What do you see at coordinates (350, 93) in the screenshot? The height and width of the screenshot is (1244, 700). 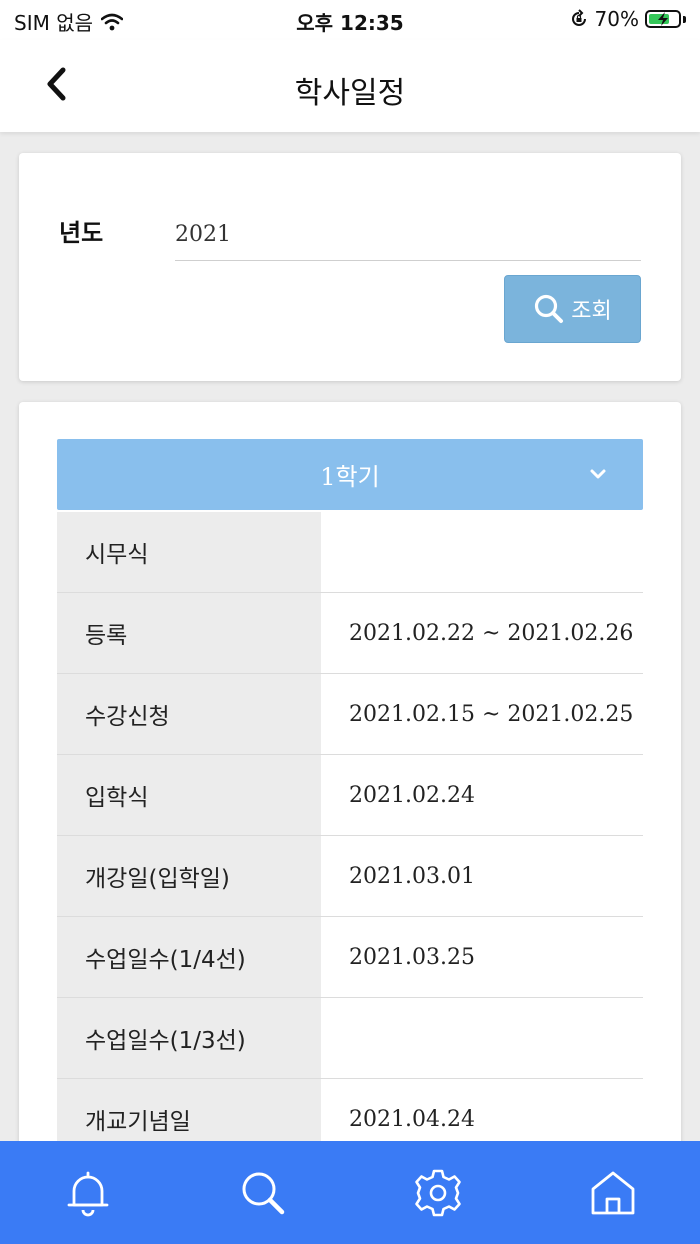 I see `page-title: 학사일정` at bounding box center [350, 93].